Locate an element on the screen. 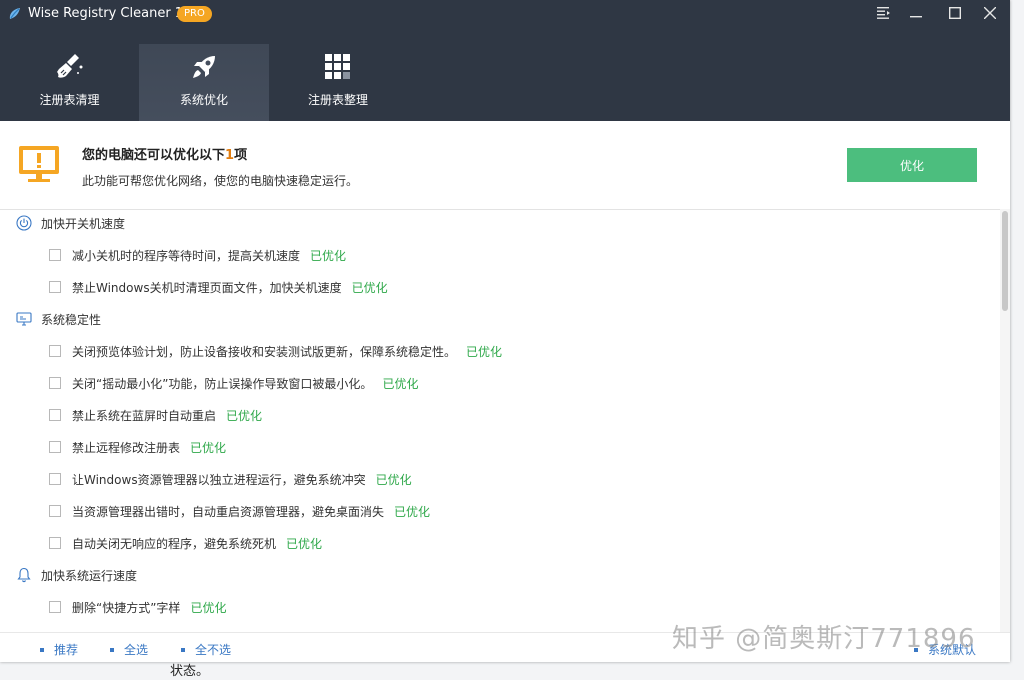  tab-system-optimize: 系统优化 is located at coordinates (204, 82).